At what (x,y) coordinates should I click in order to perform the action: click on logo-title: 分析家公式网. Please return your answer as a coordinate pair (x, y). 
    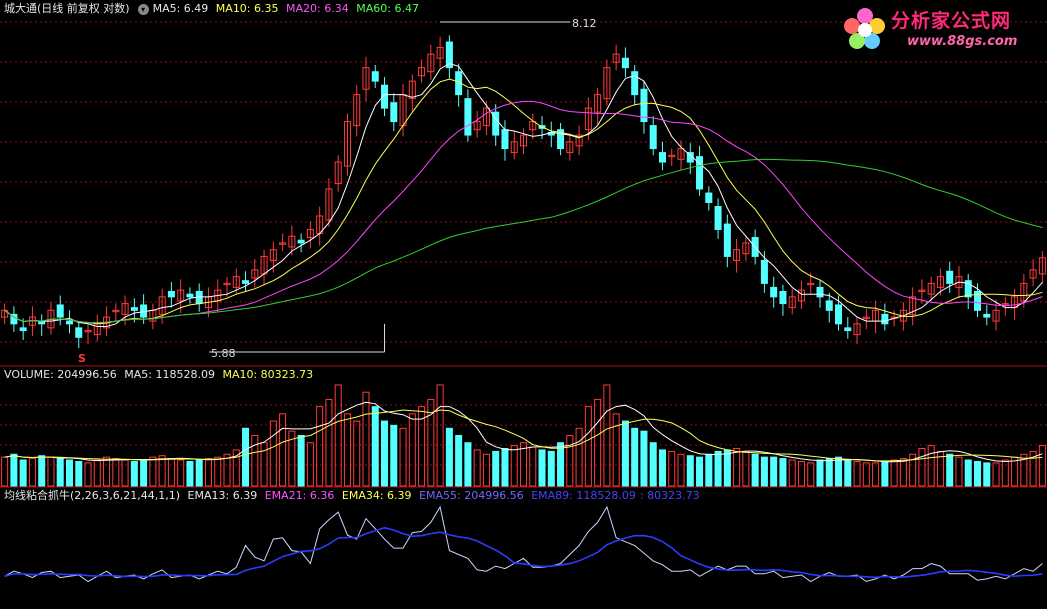
    Looking at the image, I should click on (951, 21).